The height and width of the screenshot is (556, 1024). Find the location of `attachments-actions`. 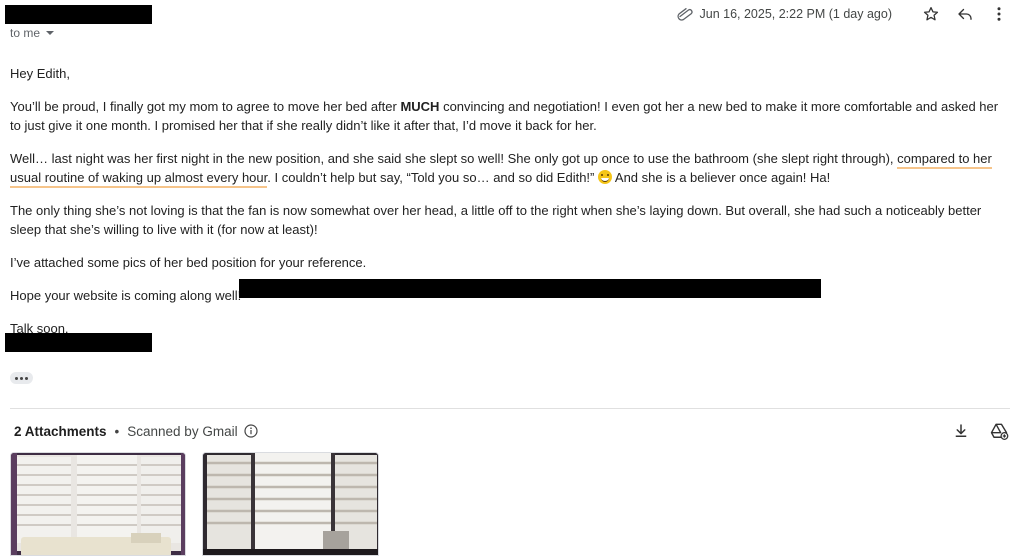

attachments-actions is located at coordinates (972, 431).